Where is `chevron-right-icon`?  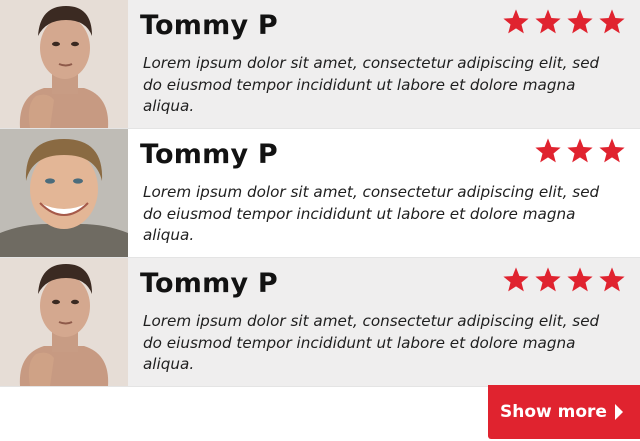 chevron-right-icon is located at coordinates (619, 412).